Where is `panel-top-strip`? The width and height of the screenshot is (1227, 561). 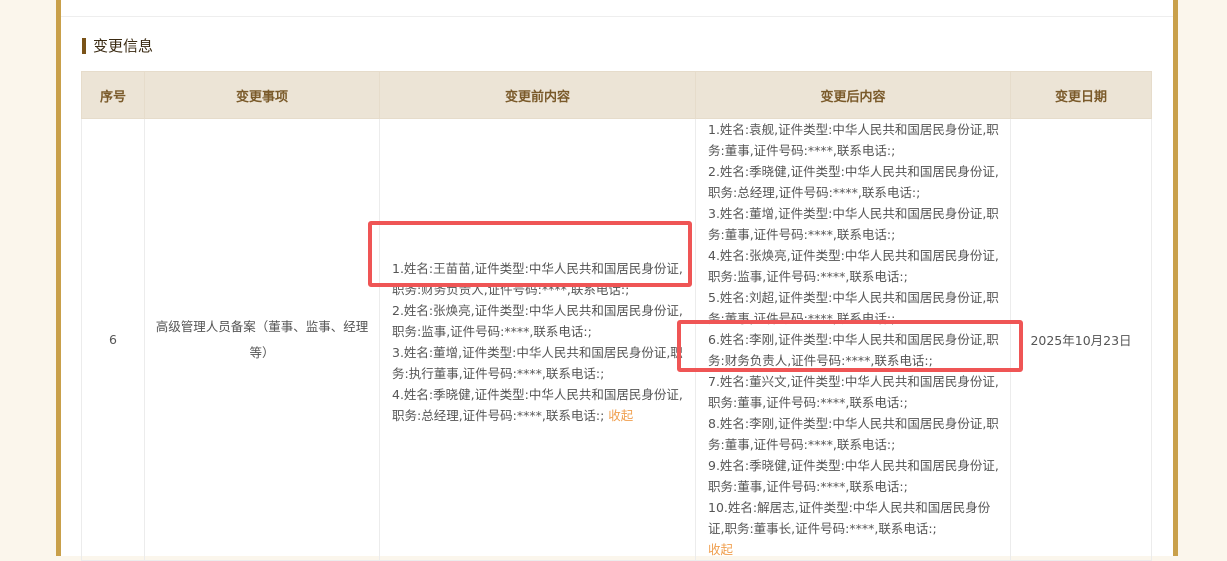 panel-top-strip is located at coordinates (617, 8).